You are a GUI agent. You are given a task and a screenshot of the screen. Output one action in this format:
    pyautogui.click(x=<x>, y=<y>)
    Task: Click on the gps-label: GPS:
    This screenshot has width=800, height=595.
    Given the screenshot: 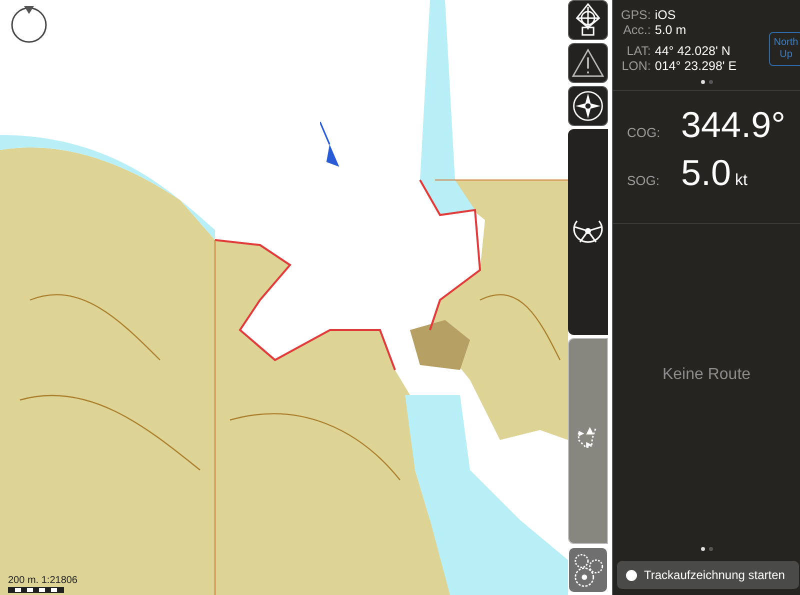 What is the action you would take?
    pyautogui.click(x=636, y=15)
    